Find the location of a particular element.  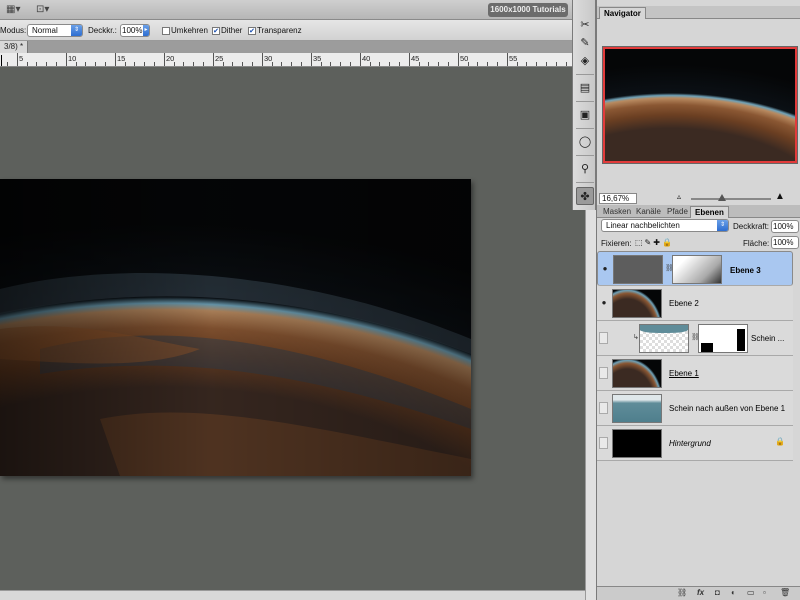

screen-mode-icon: ⊡▾ is located at coordinates (42, 10).